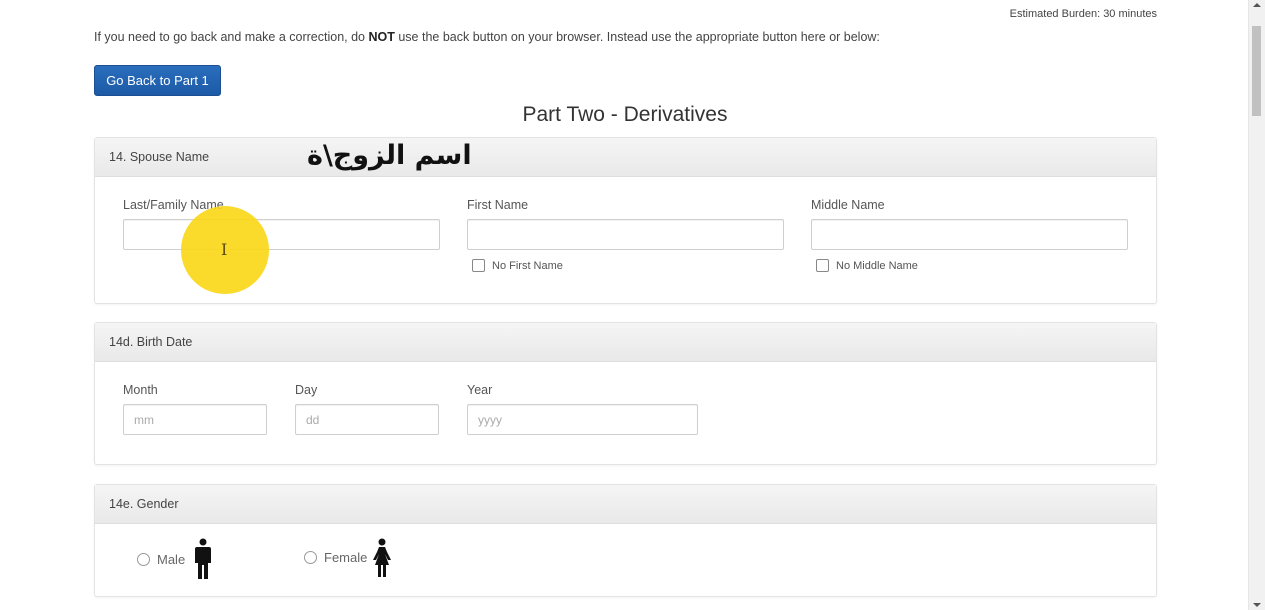 The height and width of the screenshot is (610, 1265). Describe the element at coordinates (480, 390) in the screenshot. I see `year-label: Year` at that location.